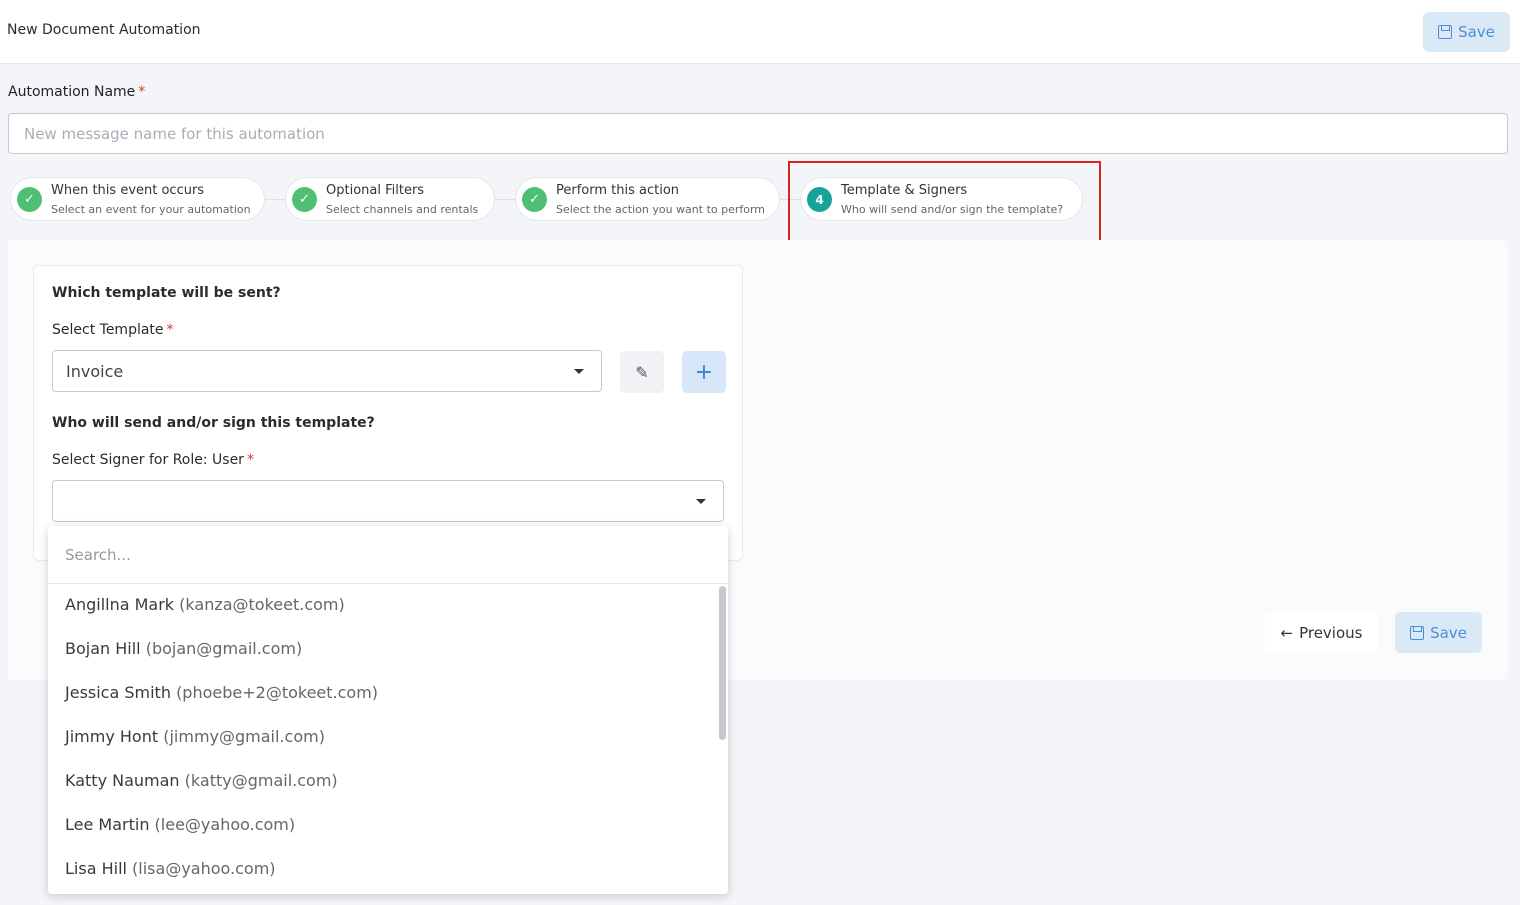 This screenshot has height=905, width=1520. What do you see at coordinates (104, 30) in the screenshot?
I see `page-title: New Document Automation` at bounding box center [104, 30].